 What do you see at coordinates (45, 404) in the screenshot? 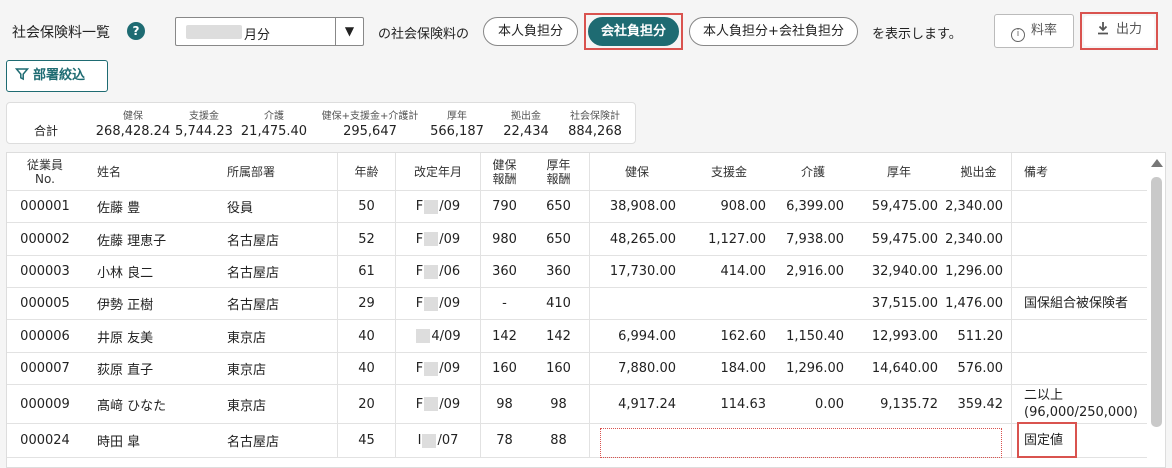
I see `cell-employee-no: 000009` at bounding box center [45, 404].